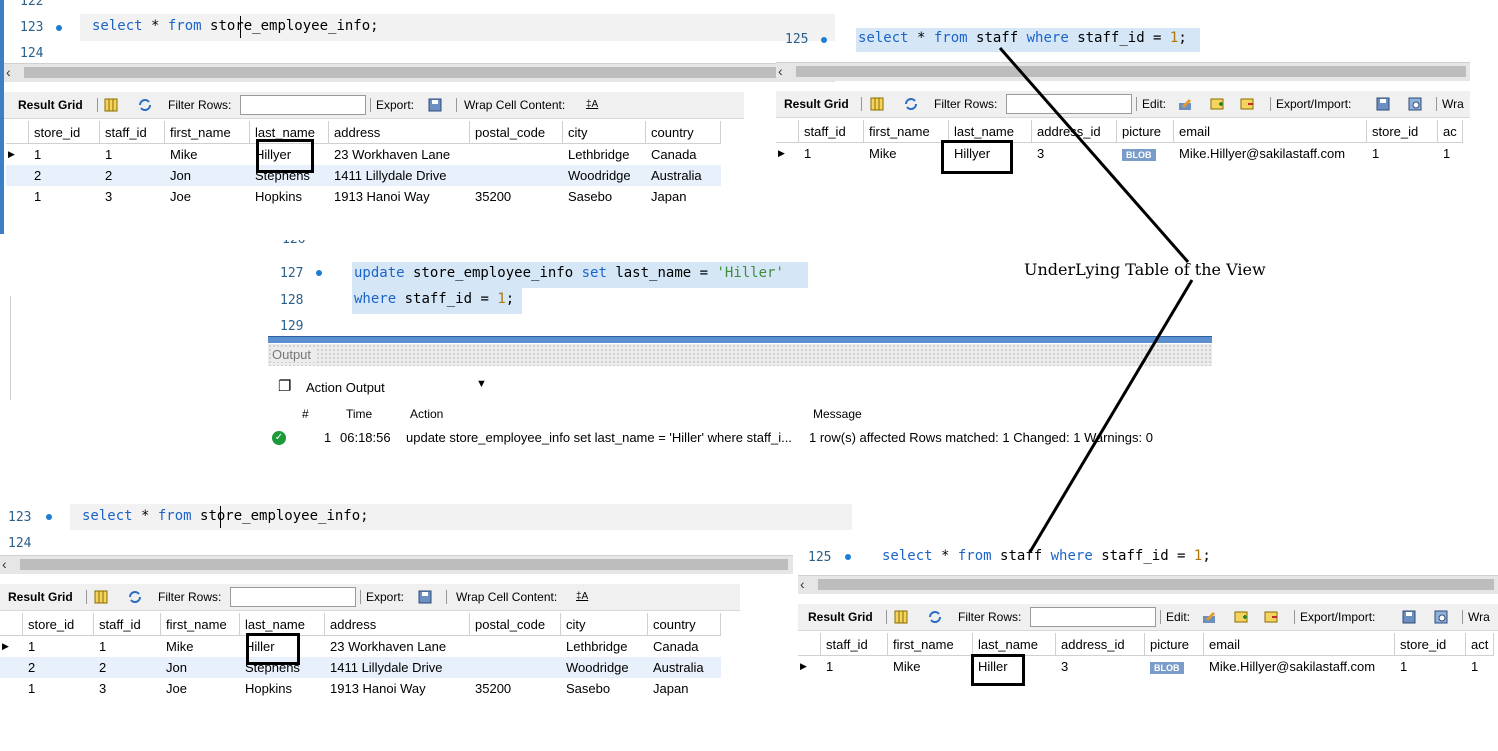 The width and height of the screenshot is (1498, 751). I want to click on annotation-arrows, so click(1096, 300).